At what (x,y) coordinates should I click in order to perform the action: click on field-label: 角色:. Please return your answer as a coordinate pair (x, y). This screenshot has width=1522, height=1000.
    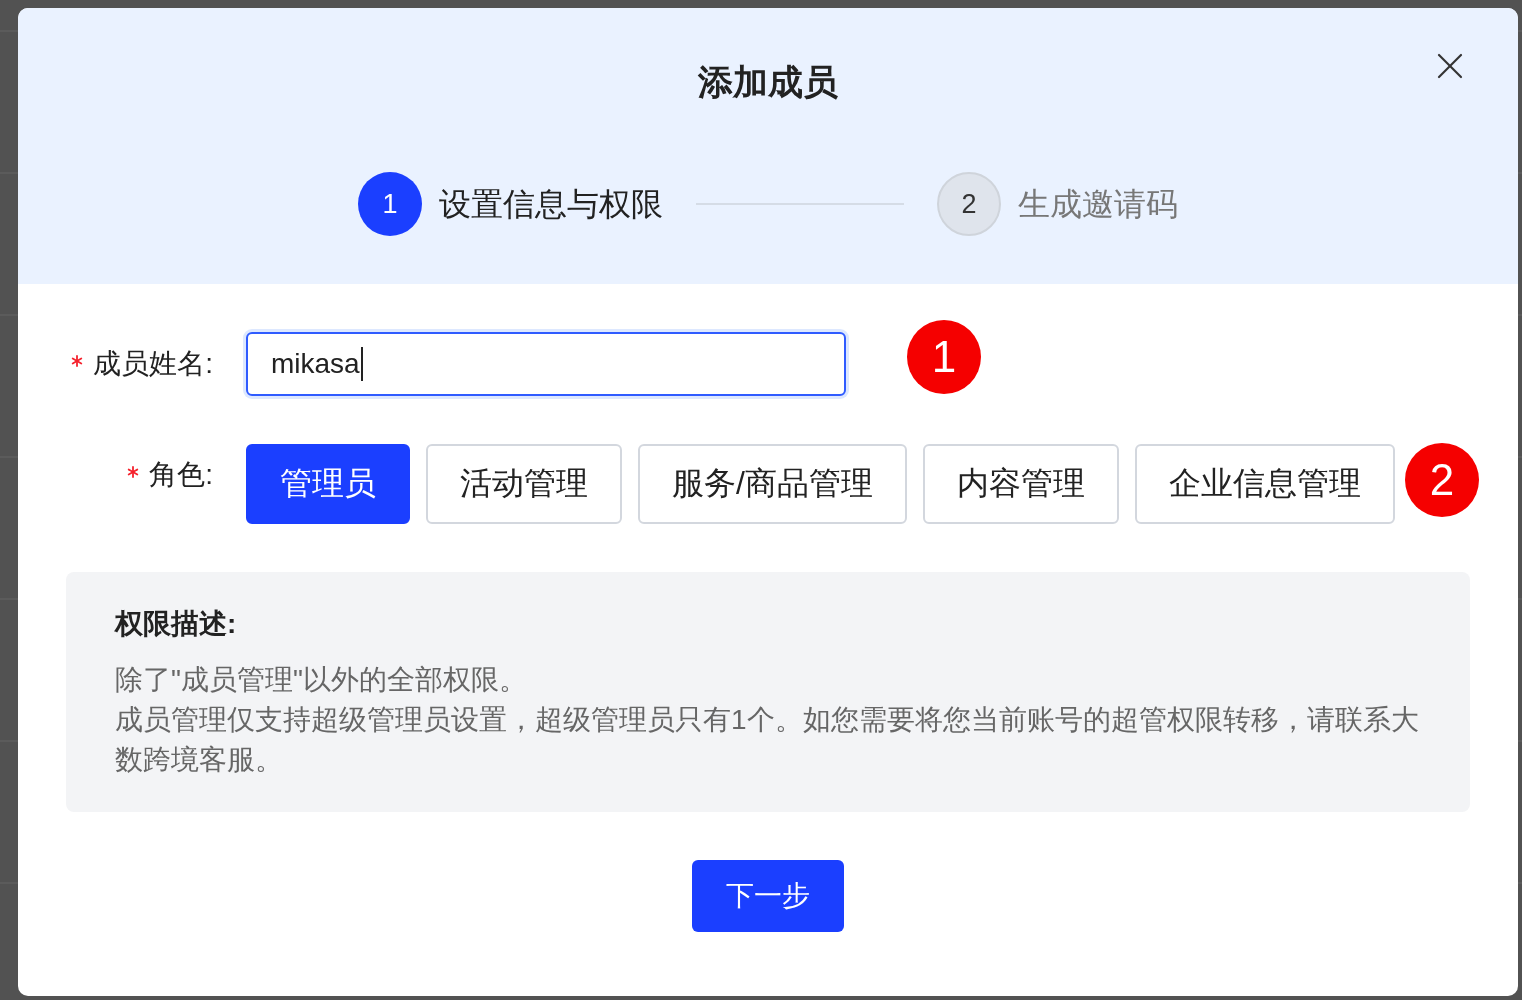
    Looking at the image, I should click on (181, 475).